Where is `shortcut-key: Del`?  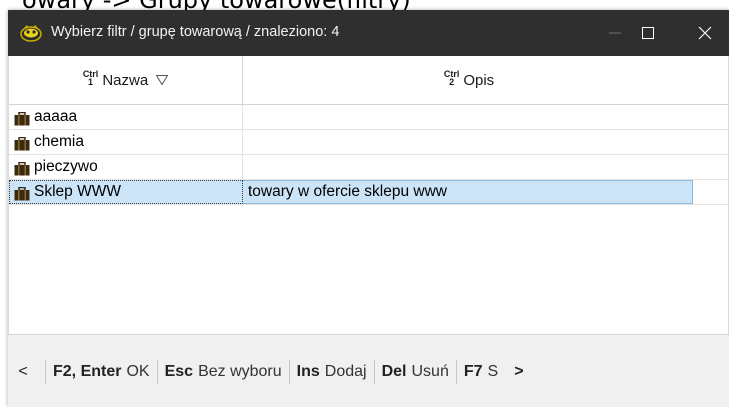 shortcut-key: Del is located at coordinates (394, 371).